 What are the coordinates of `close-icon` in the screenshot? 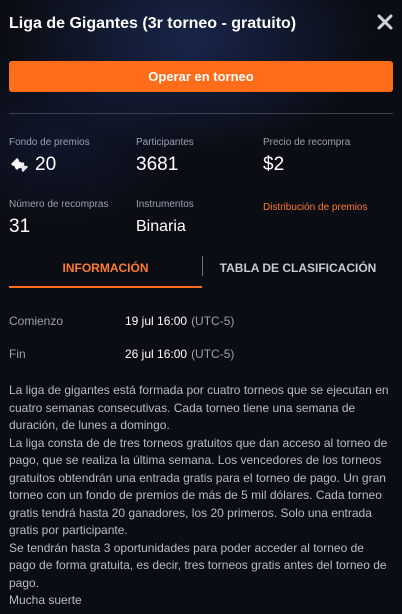 It's located at (385, 22).